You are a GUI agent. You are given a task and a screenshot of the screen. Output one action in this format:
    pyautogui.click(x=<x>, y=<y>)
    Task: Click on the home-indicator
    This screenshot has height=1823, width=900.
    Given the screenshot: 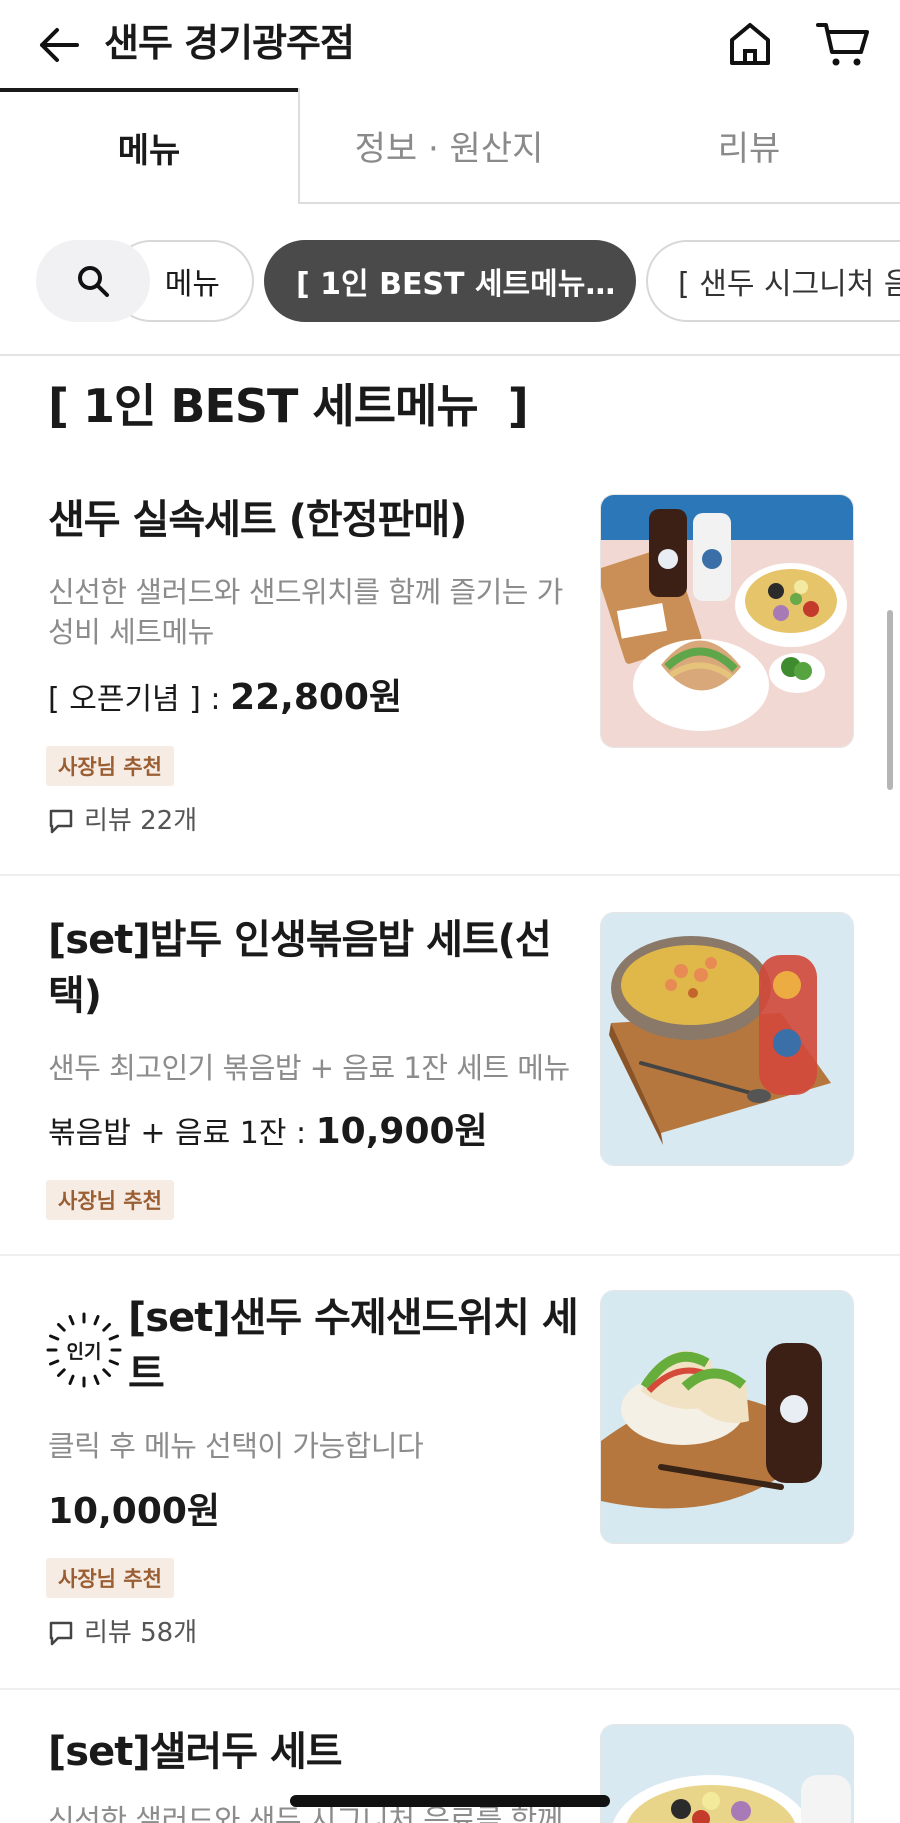 What is the action you would take?
    pyautogui.click(x=450, y=1801)
    